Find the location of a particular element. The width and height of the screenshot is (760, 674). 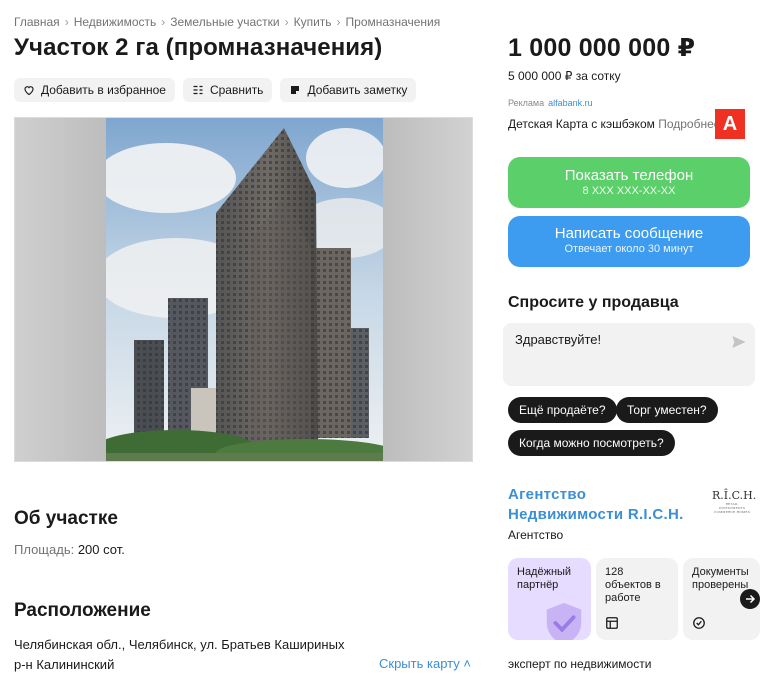

area-value: 200 сот. is located at coordinates (101, 549).